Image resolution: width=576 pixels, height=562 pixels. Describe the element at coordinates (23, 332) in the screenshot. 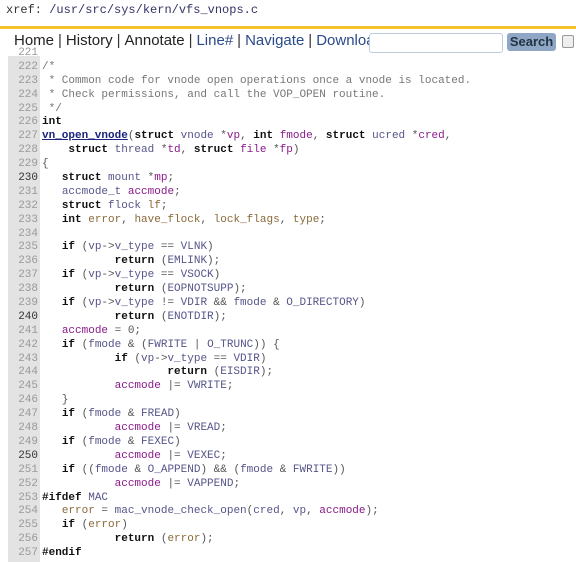

I see `line-number-link: 241` at that location.